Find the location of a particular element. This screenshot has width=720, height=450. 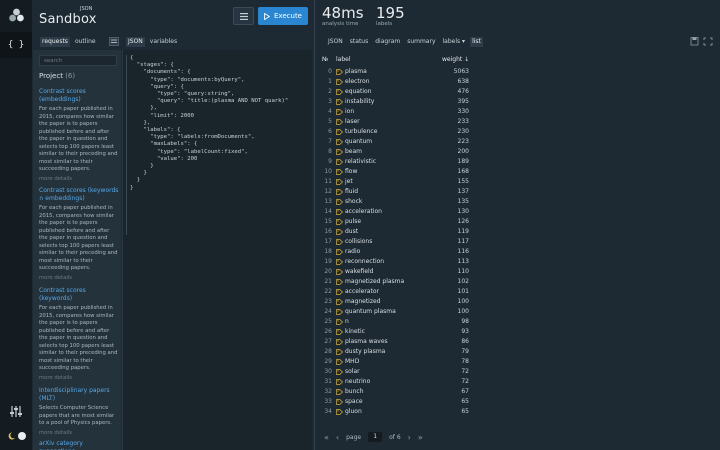

first-page-icon: « is located at coordinates (326, 437).